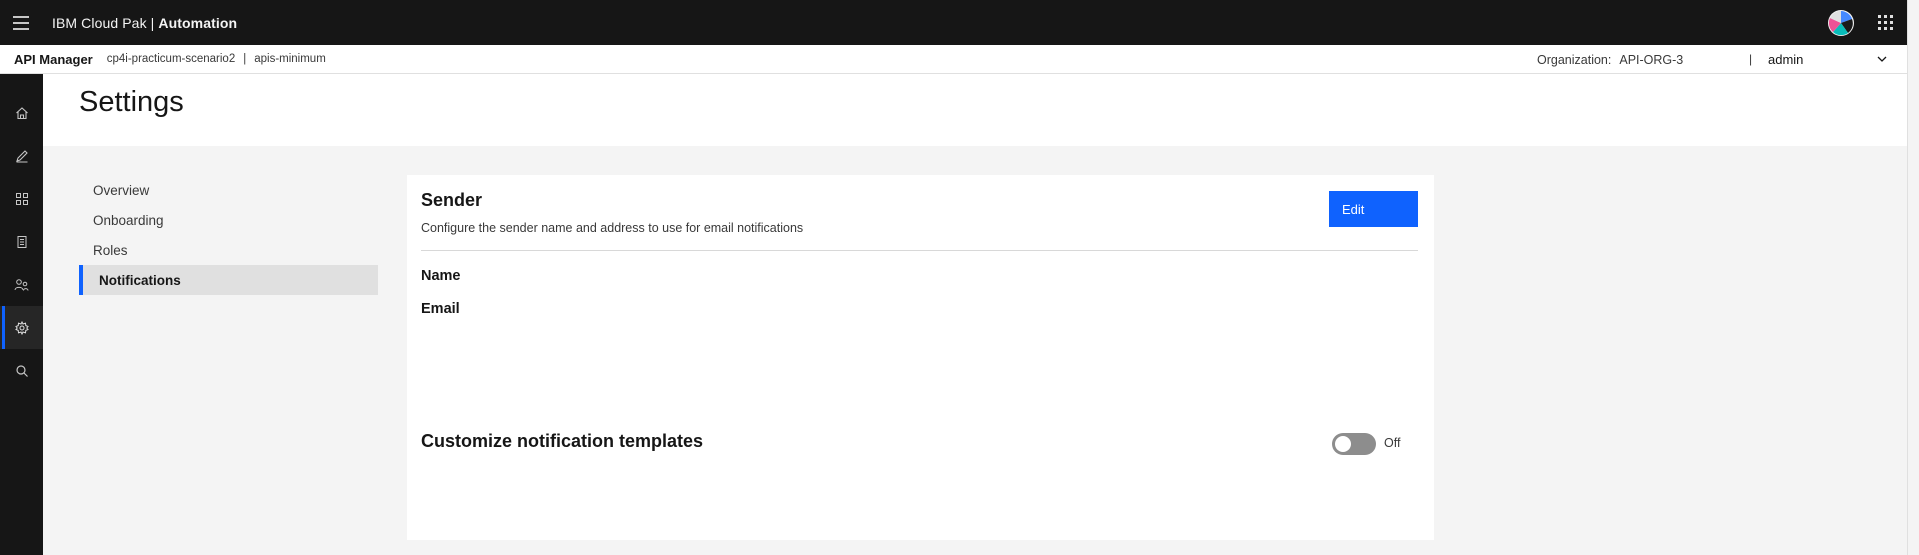 The image size is (1919, 555). I want to click on sender-title: Sender, so click(452, 200).